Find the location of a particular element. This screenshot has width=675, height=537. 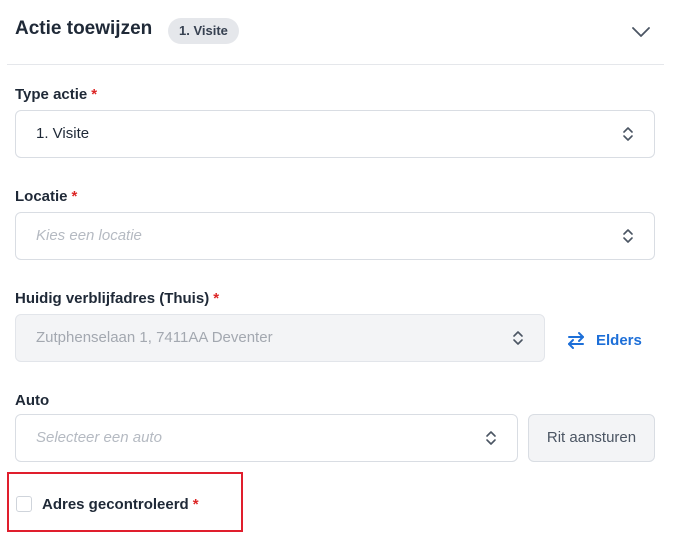

auto-select: Selecteer een auto is located at coordinates (266, 438).